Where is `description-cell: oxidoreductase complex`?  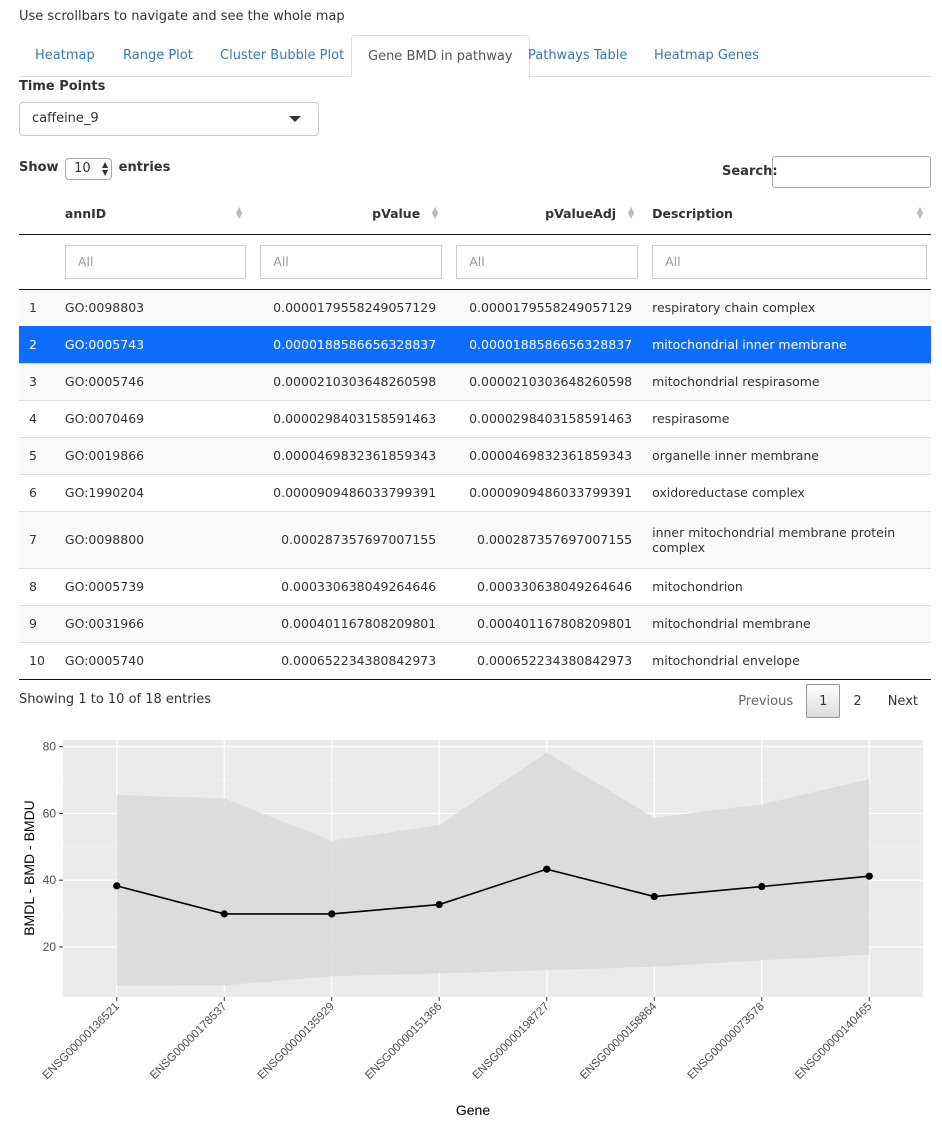 description-cell: oxidoreductase complex is located at coordinates (786, 492).